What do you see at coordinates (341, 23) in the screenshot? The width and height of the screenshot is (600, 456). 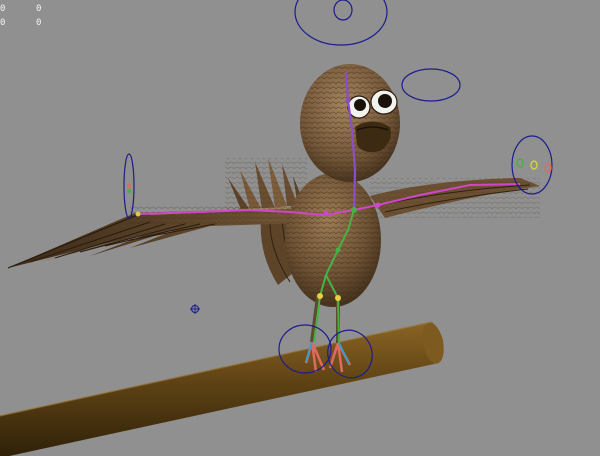 I see `head-control-curve` at bounding box center [341, 23].